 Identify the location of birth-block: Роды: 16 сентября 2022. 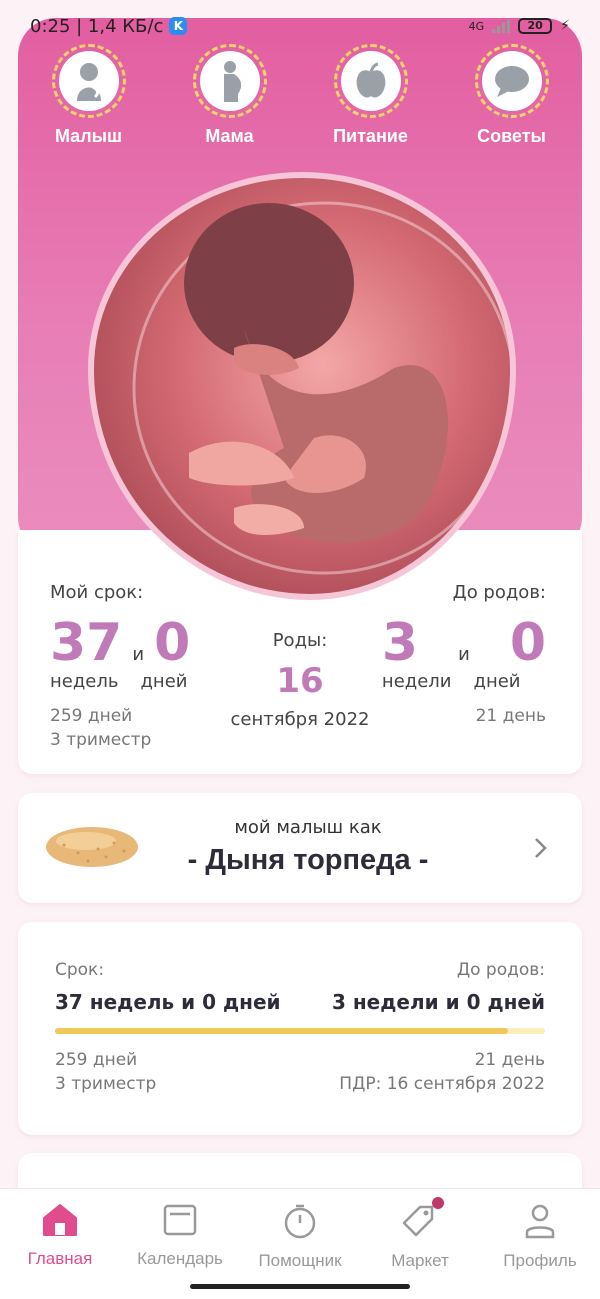
(300, 680).